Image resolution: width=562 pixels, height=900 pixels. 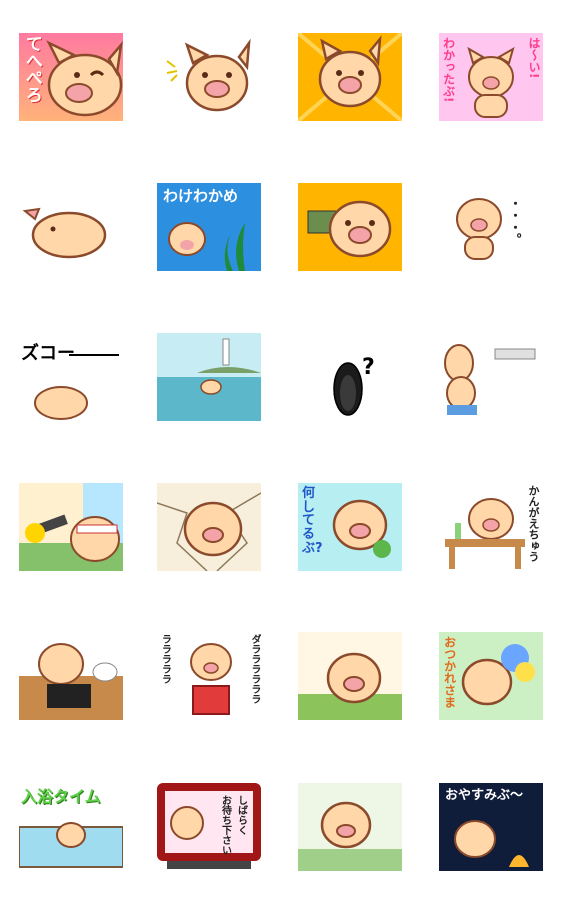 I want to click on sticker-wakatta-text: わかったぶ!, so click(x=448, y=70).